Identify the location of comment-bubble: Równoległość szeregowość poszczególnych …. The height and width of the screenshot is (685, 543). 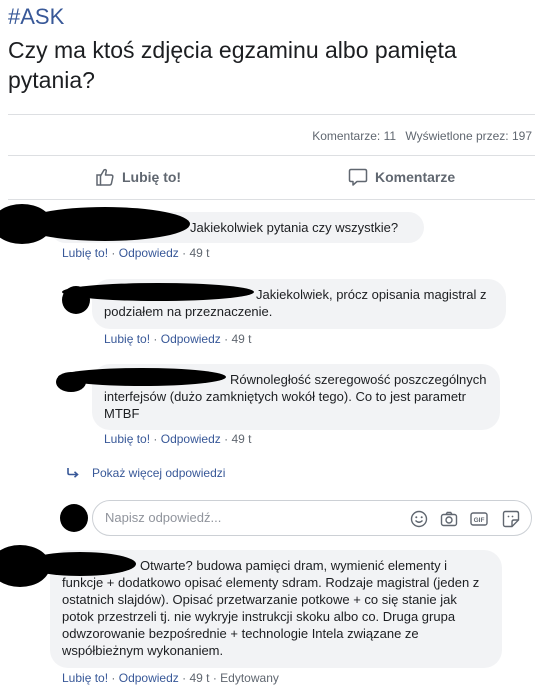
(279, 397).